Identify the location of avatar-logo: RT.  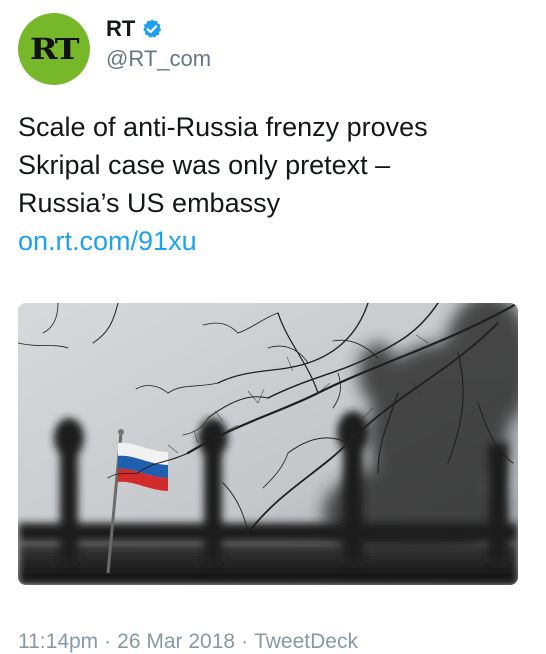
(55, 49).